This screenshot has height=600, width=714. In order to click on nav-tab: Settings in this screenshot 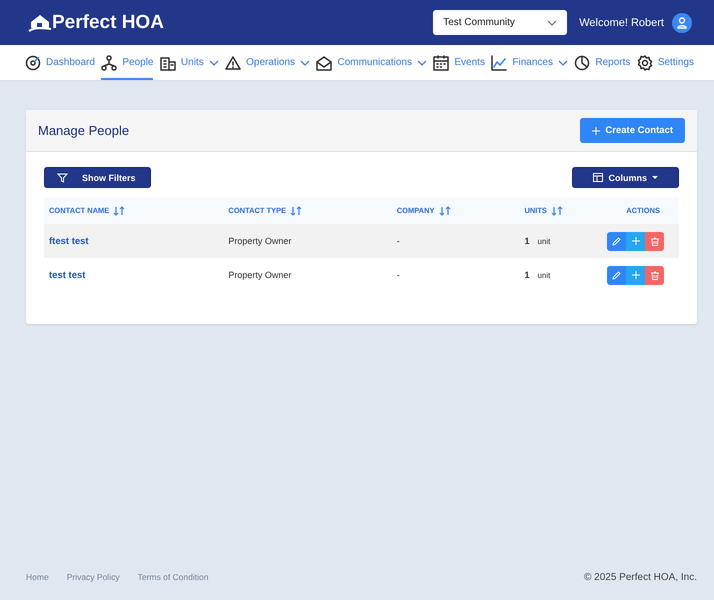, I will do `click(665, 62)`.